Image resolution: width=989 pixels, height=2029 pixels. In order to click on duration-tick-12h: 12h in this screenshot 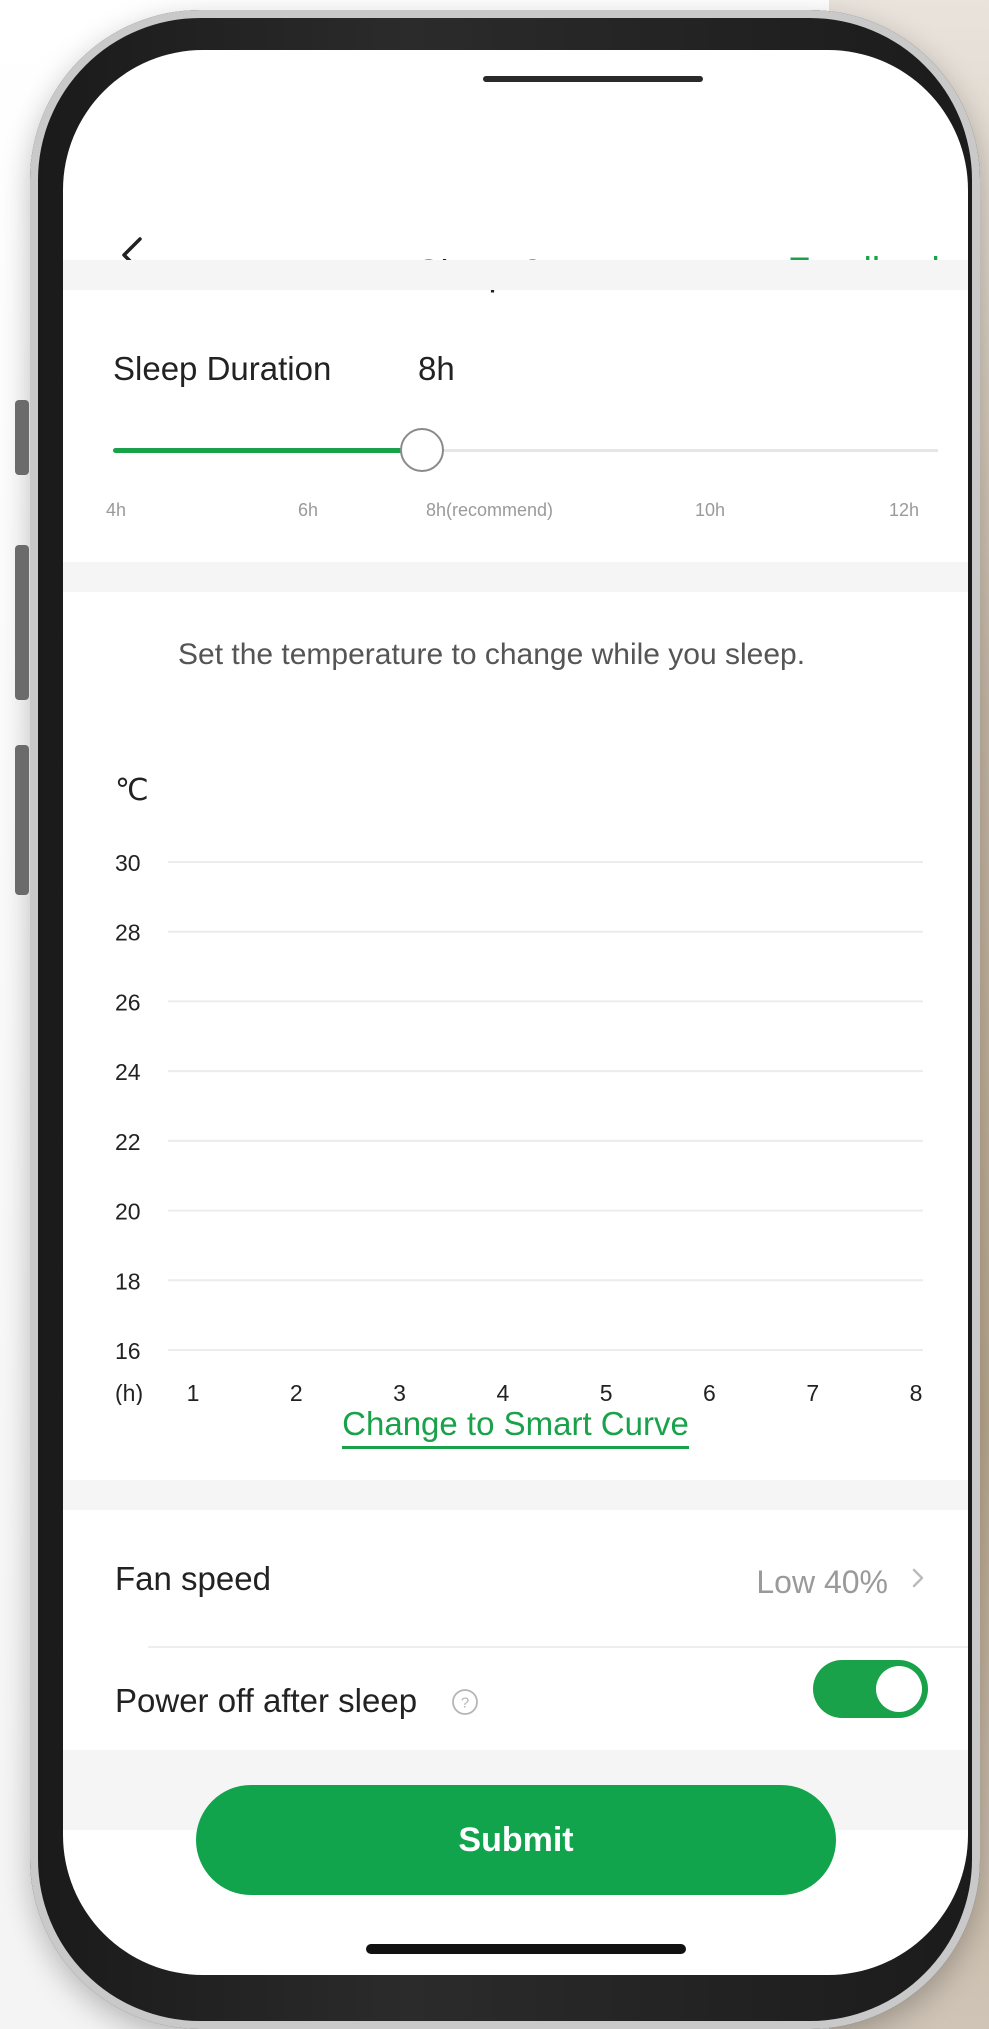, I will do `click(904, 510)`.